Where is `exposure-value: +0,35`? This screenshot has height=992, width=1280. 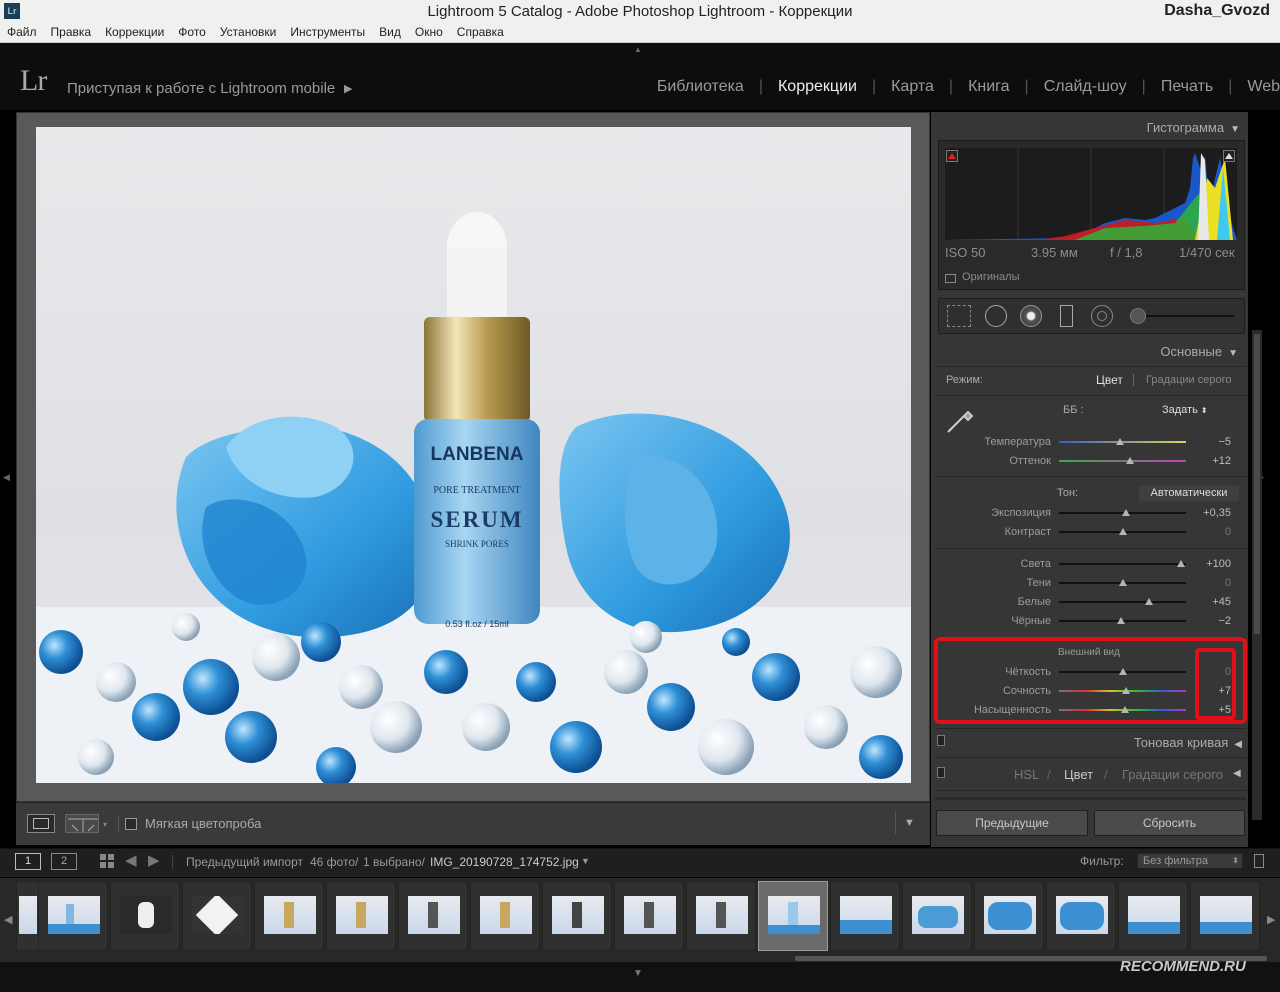
exposure-value: +0,35 is located at coordinates (1211, 513).